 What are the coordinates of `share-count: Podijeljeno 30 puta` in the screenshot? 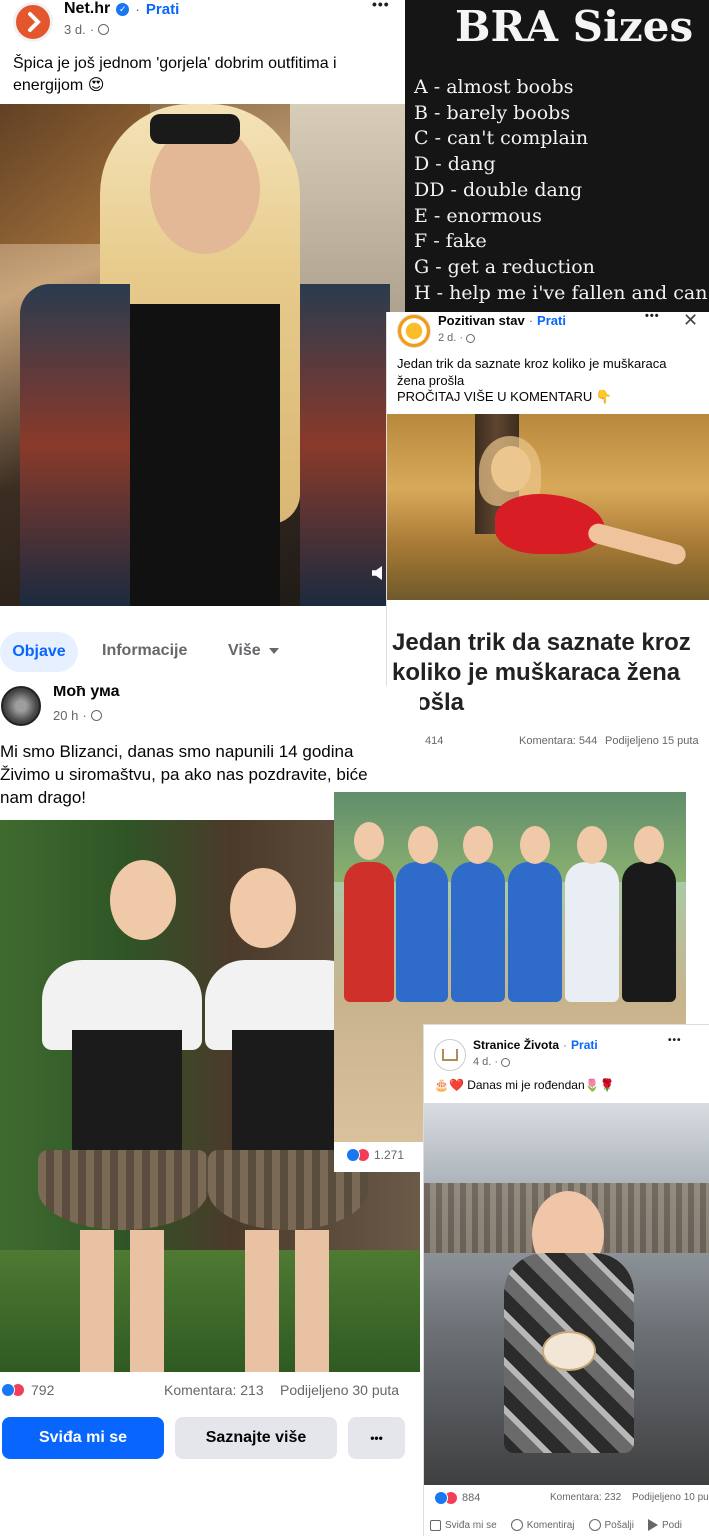 It's located at (339, 1390).